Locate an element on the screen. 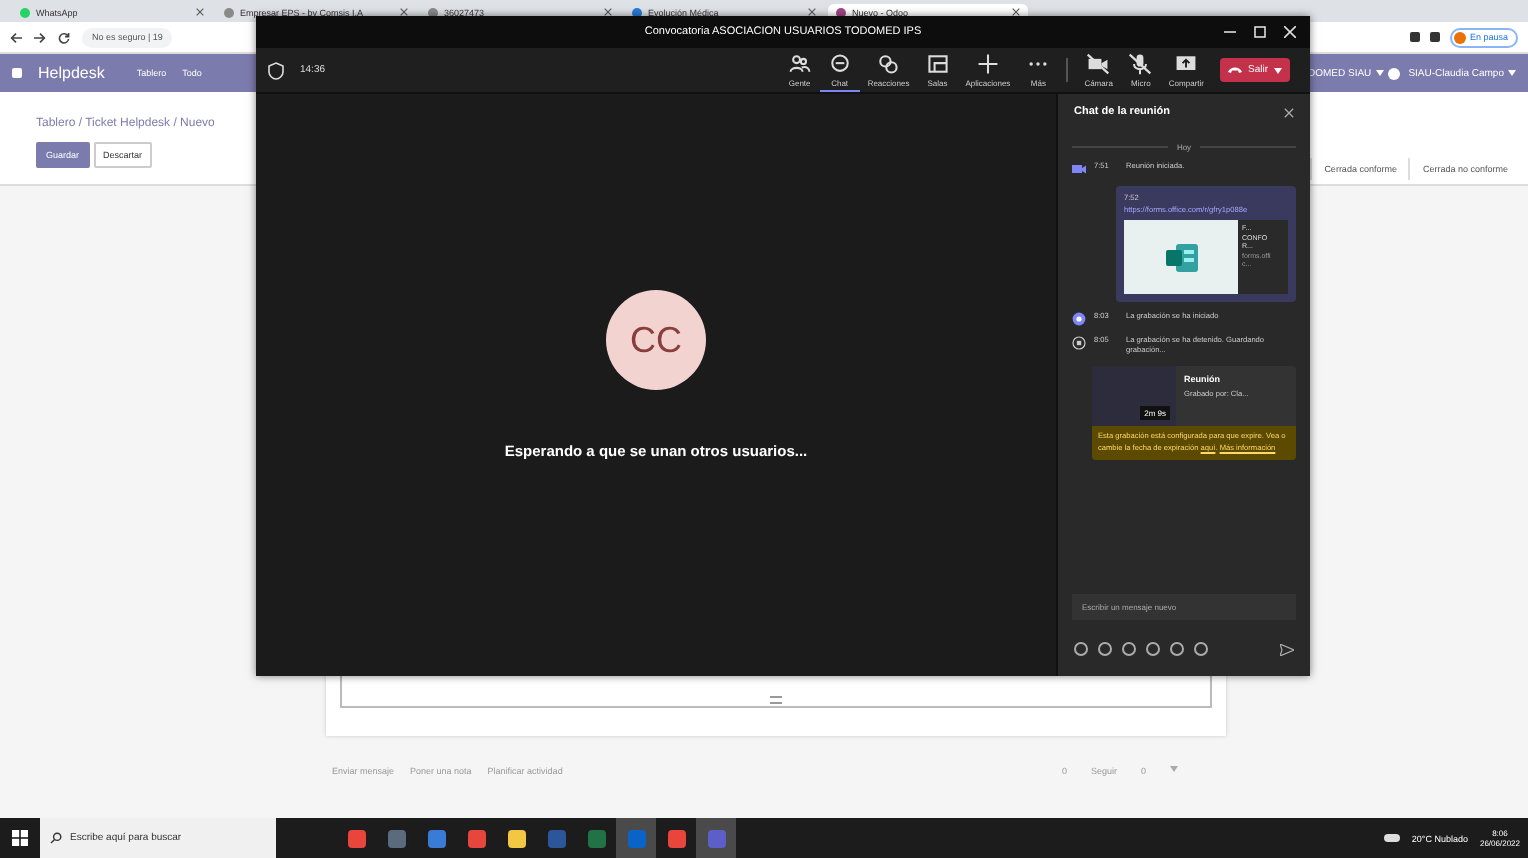  rooms-icon is located at coordinates (937, 63).